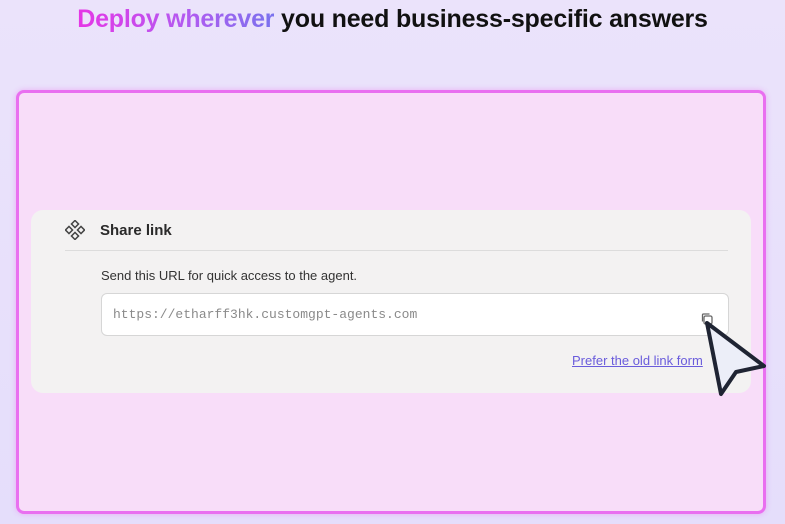 The height and width of the screenshot is (524, 785). What do you see at coordinates (176, 19) in the screenshot?
I see `headline-highlight: Deploy wherever` at bounding box center [176, 19].